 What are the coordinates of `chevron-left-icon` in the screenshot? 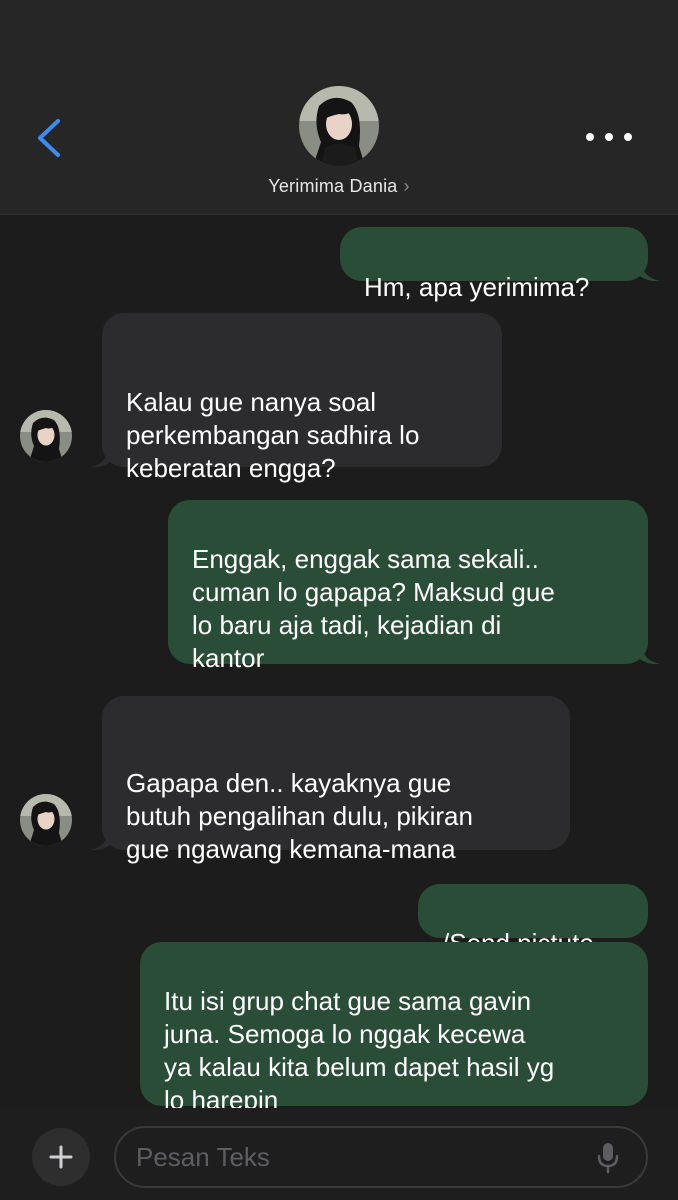 It's located at (49, 138).